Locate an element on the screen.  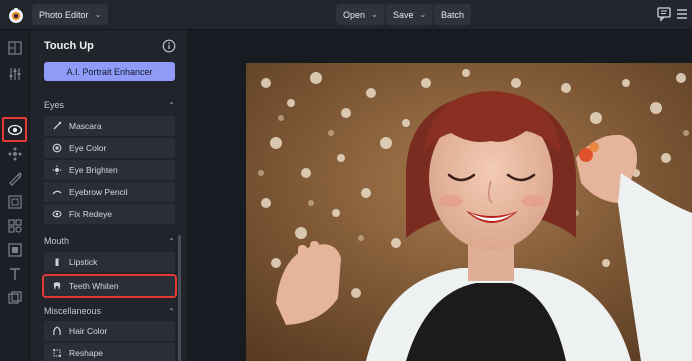
ai-portrait-enhancer-button: A.I. Portrait Enhancer is located at coordinates (109, 71).